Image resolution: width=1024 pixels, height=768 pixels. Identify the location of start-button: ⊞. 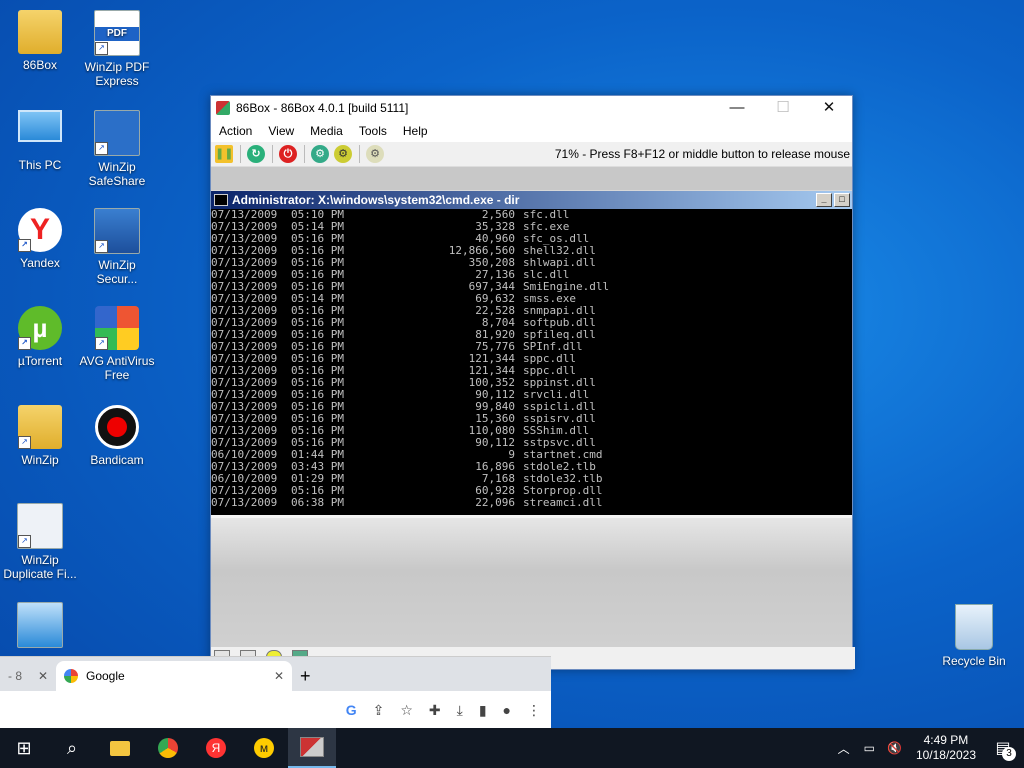
(24, 748).